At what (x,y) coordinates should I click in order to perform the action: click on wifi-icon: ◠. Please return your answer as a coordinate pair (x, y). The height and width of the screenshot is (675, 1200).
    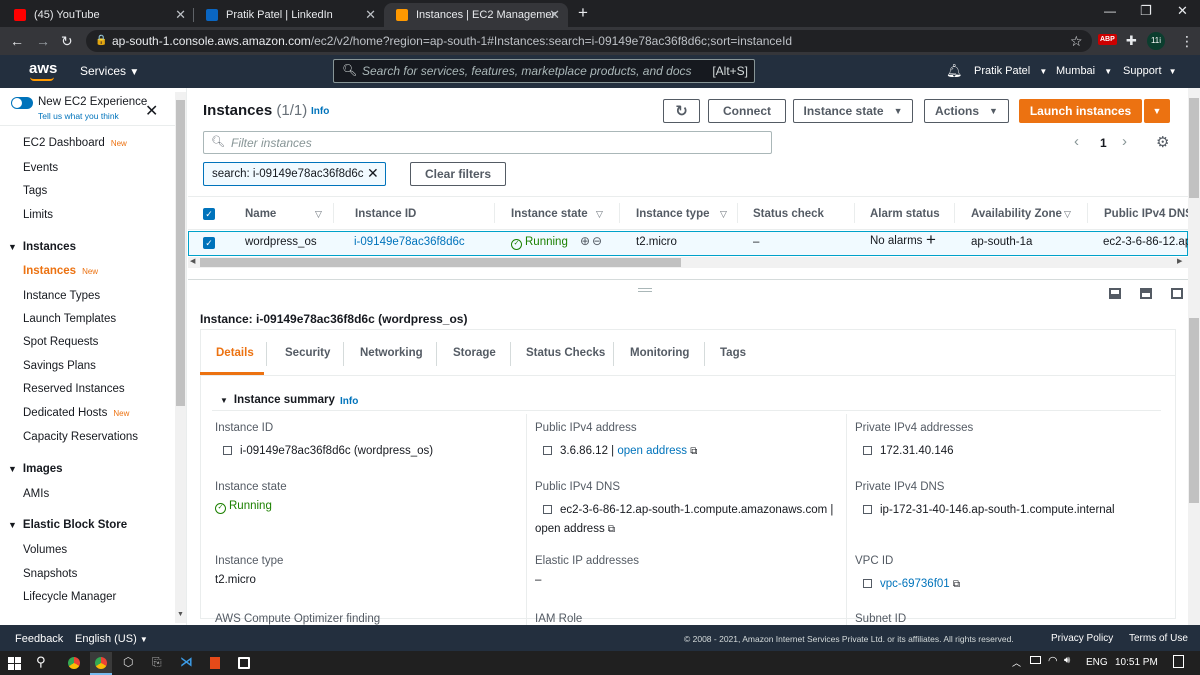
    Looking at the image, I should click on (1053, 660).